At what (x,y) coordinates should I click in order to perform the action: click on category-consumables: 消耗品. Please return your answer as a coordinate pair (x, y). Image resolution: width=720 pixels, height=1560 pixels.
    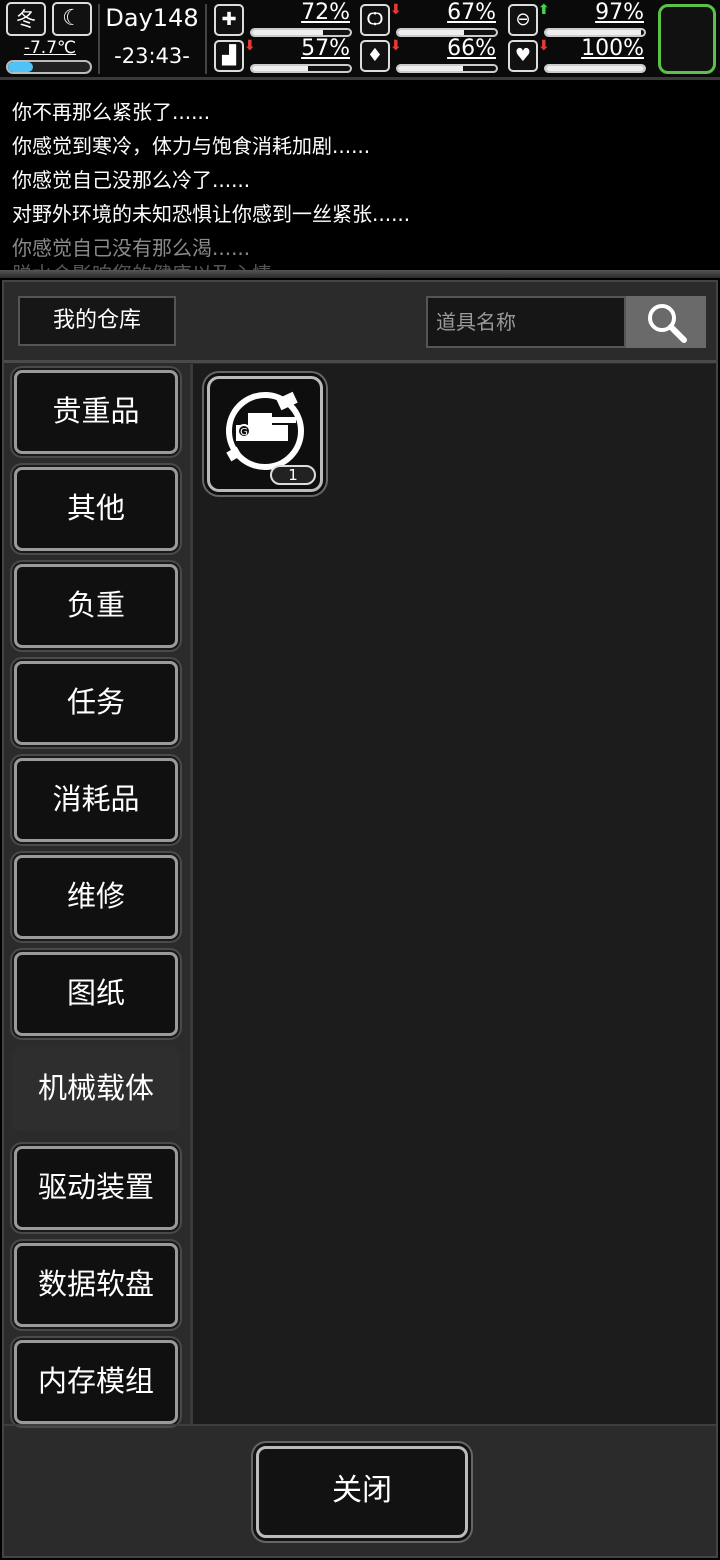
    Looking at the image, I should click on (96, 800).